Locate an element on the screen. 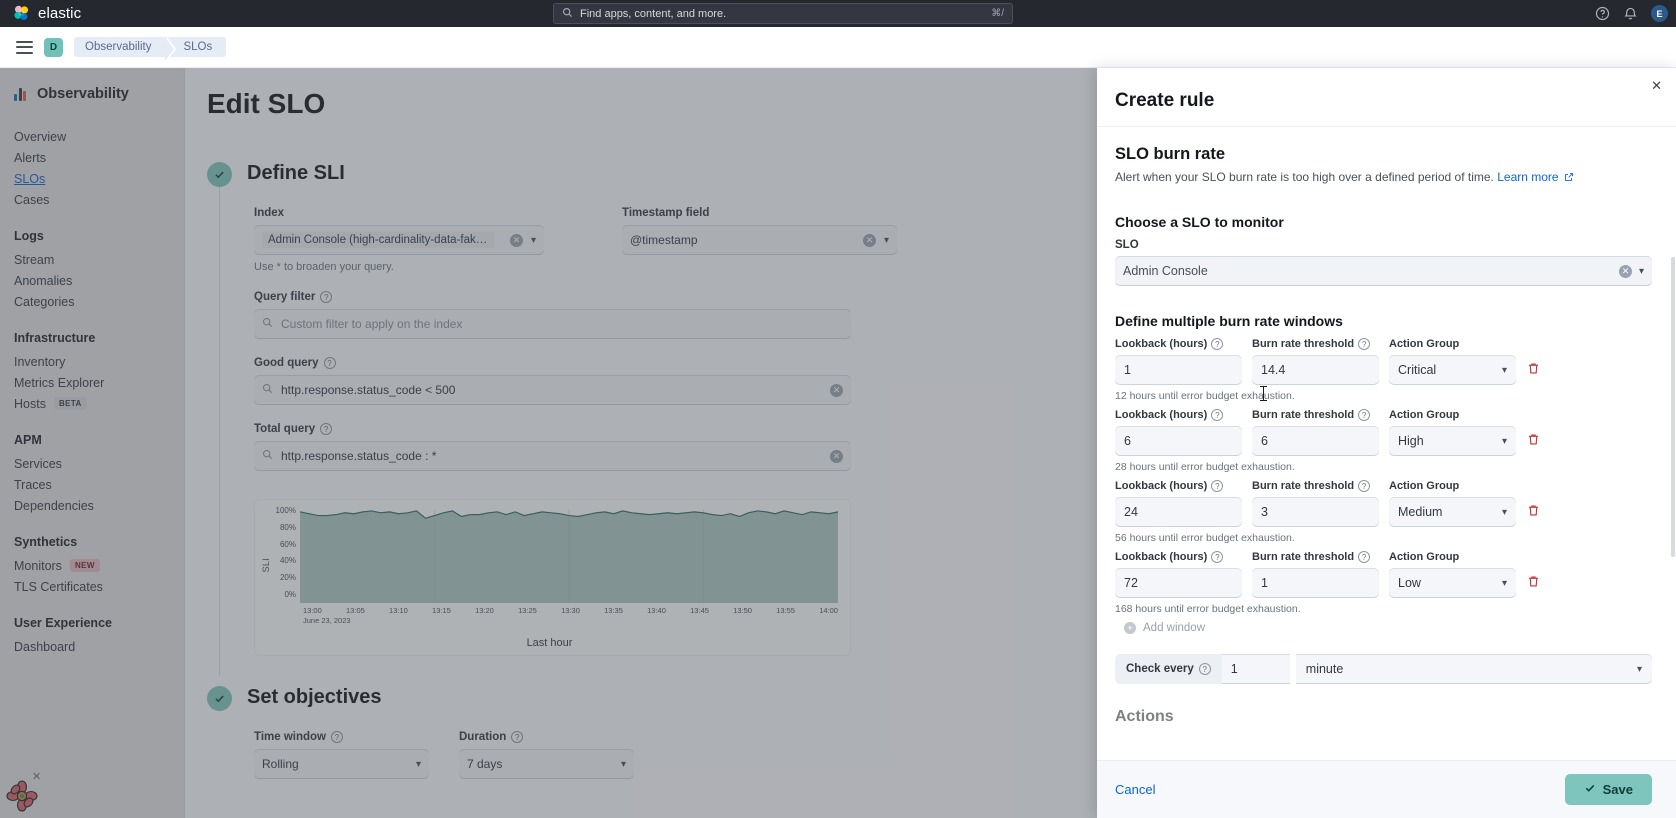 The image size is (1676, 818). y-tick: 40% is located at coordinates (287, 561).